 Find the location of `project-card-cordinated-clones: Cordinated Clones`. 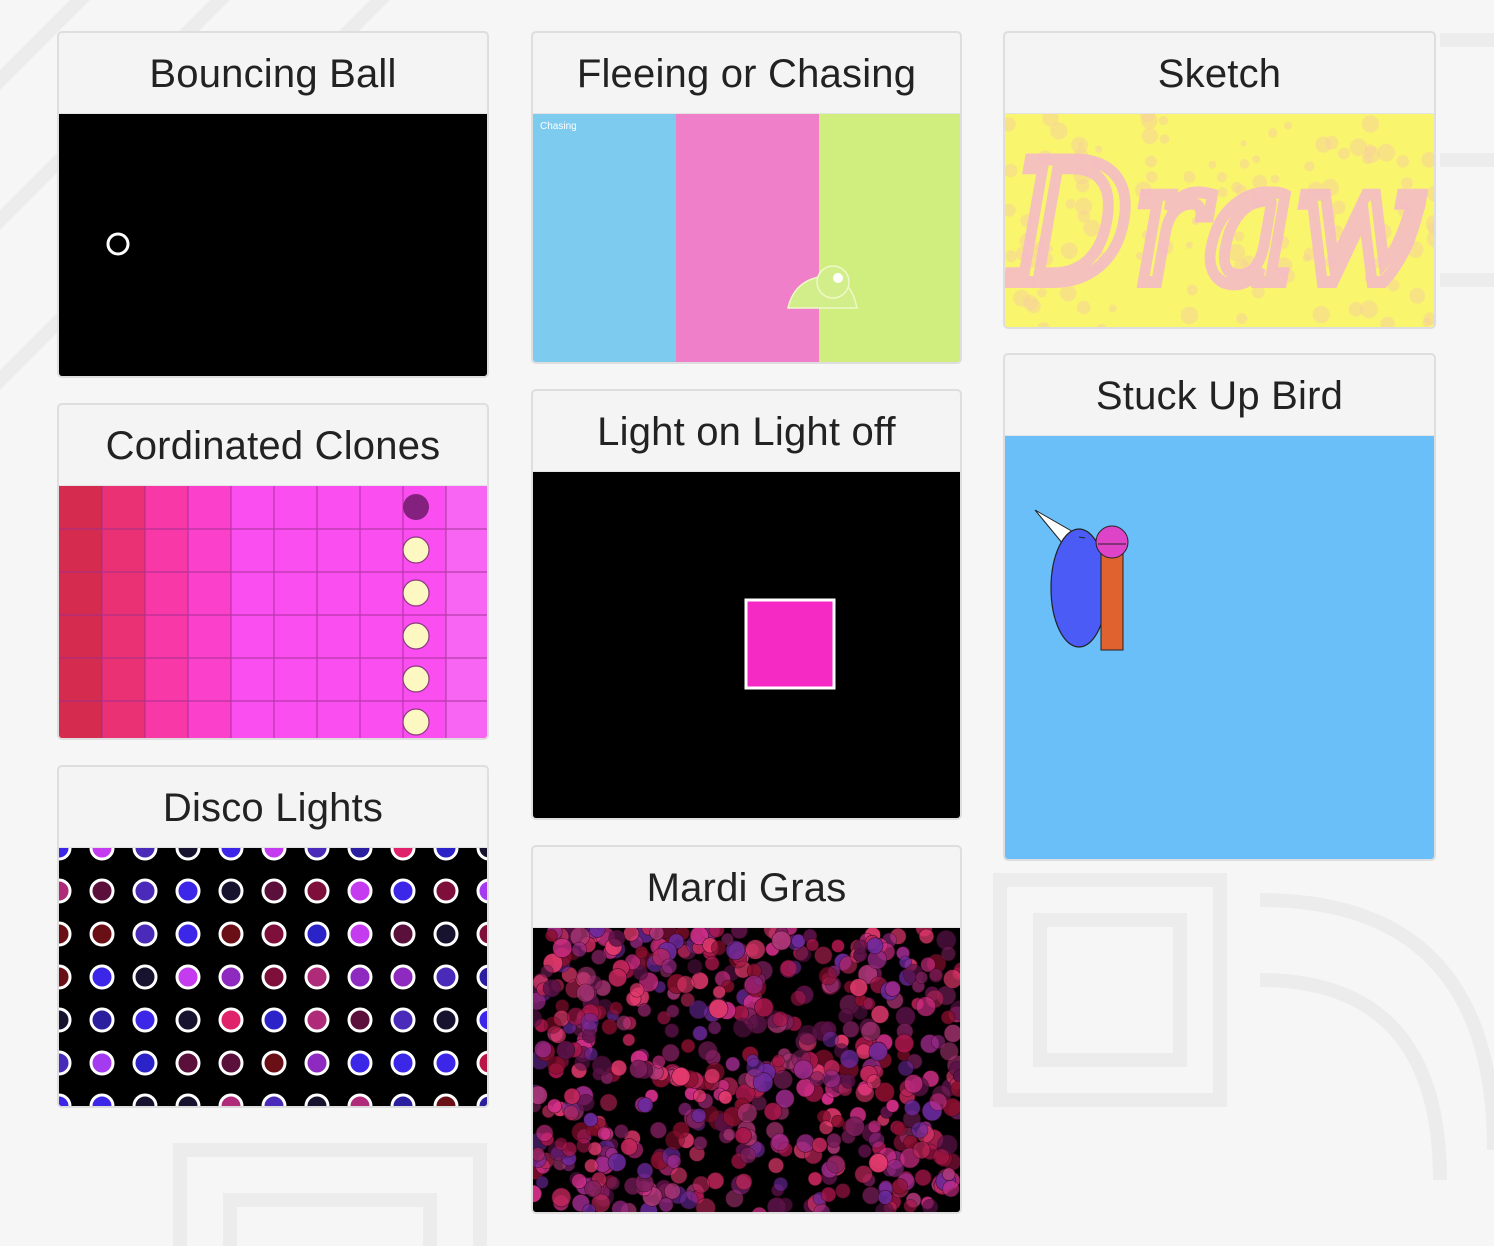

project-card-cordinated-clones: Cordinated Clones is located at coordinates (273, 571).